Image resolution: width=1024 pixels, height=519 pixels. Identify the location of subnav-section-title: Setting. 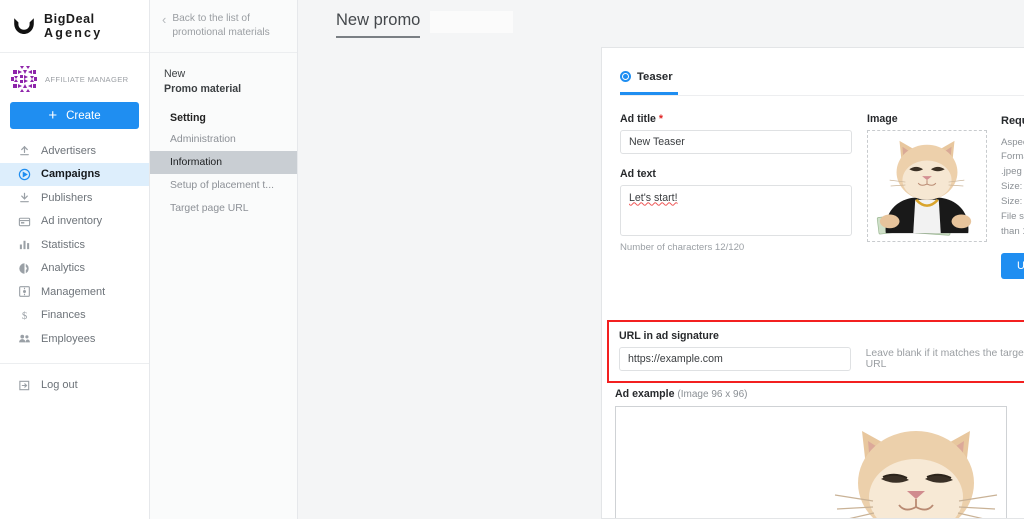
(188, 117).